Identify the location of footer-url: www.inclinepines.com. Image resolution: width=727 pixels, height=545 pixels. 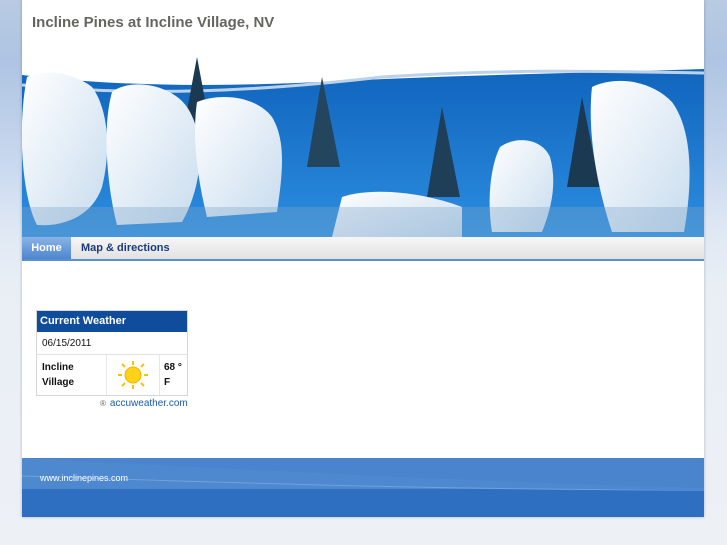
(84, 478).